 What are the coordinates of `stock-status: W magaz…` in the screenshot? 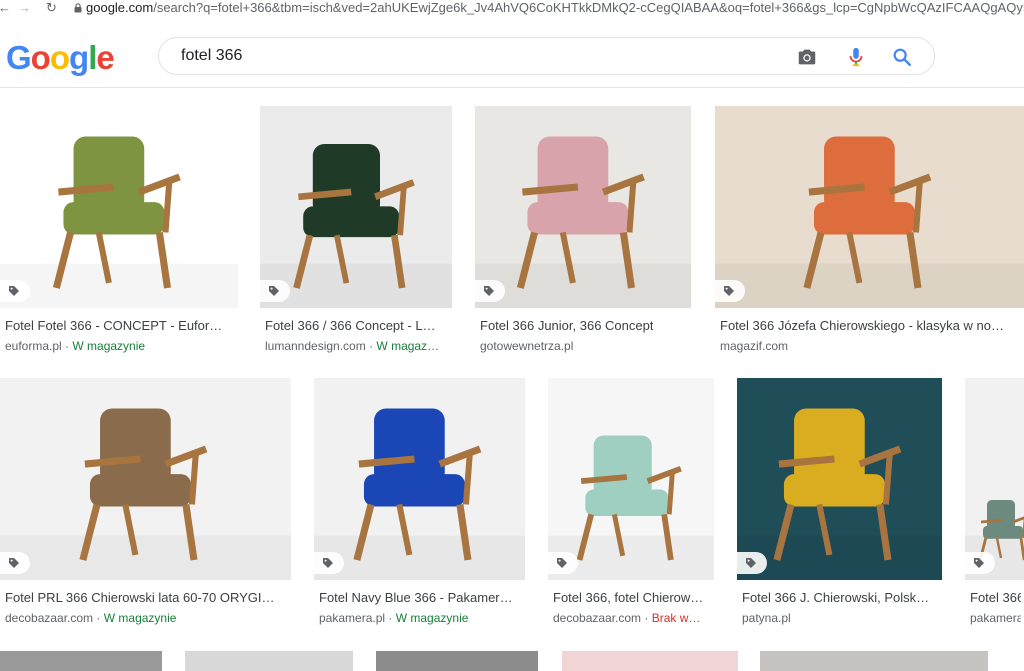 It's located at (408, 346).